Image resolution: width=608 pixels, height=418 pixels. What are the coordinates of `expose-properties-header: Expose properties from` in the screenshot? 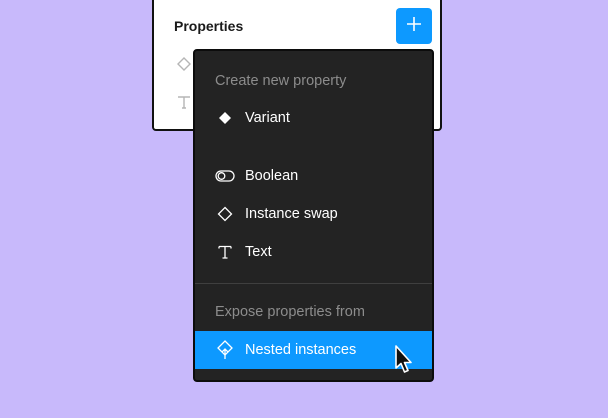 It's located at (290, 312).